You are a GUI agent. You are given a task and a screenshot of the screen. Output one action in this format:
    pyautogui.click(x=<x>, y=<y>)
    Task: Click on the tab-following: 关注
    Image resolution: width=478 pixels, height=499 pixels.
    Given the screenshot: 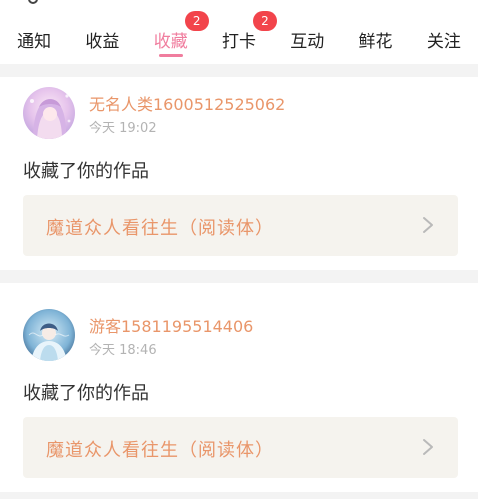 What is the action you would take?
    pyautogui.click(x=444, y=39)
    